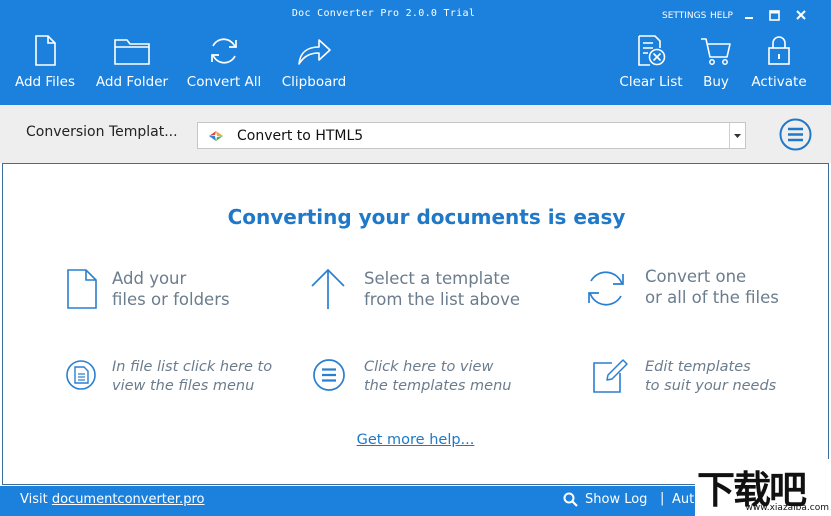  Describe the element at coordinates (328, 288) in the screenshot. I see `arrow-up-icon` at that location.